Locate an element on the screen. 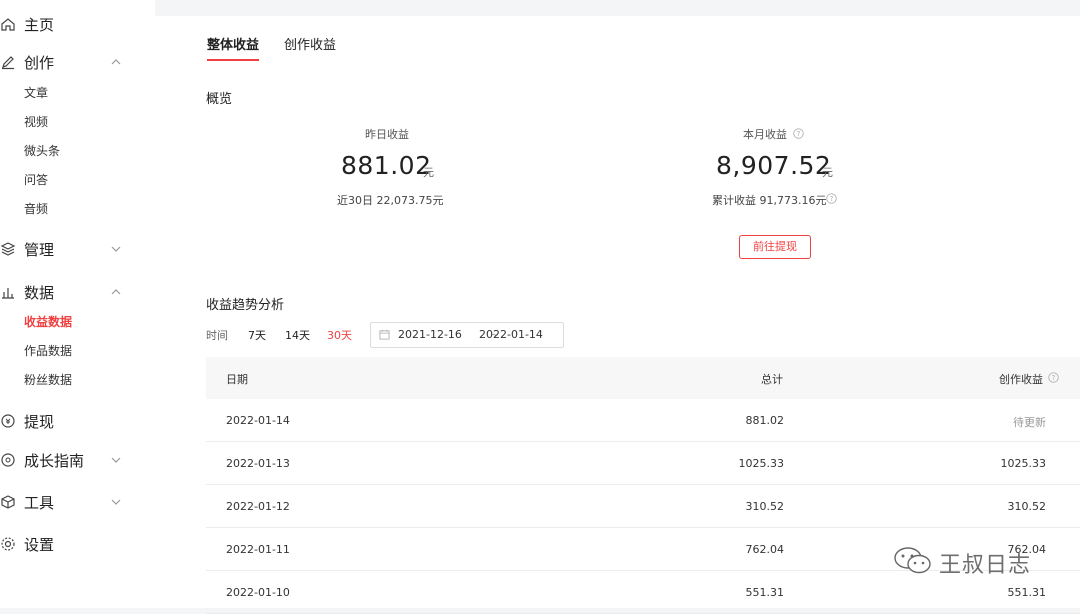  nav-settings-label: 设置 is located at coordinates (39, 544).